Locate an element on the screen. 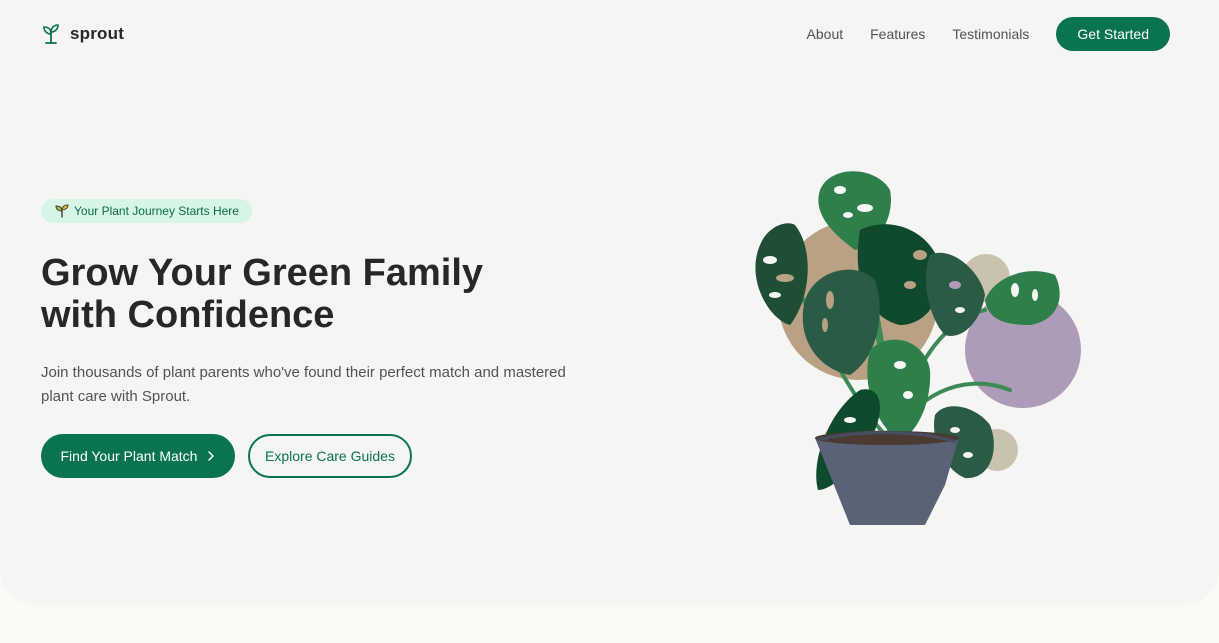 This screenshot has height=643, width=1219. nav-link-testimonials: Testimonials is located at coordinates (990, 34).